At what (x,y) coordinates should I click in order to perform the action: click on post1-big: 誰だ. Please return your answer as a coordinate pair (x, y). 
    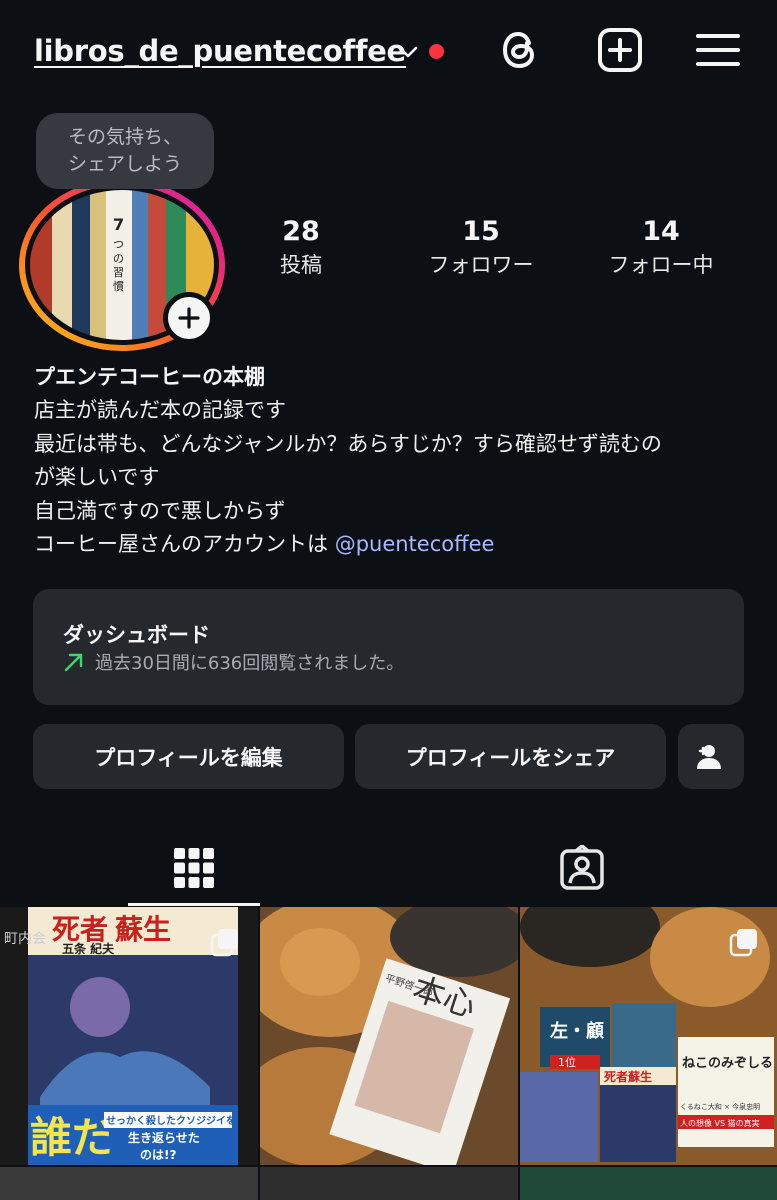
    Looking at the image, I should click on (72, 1137).